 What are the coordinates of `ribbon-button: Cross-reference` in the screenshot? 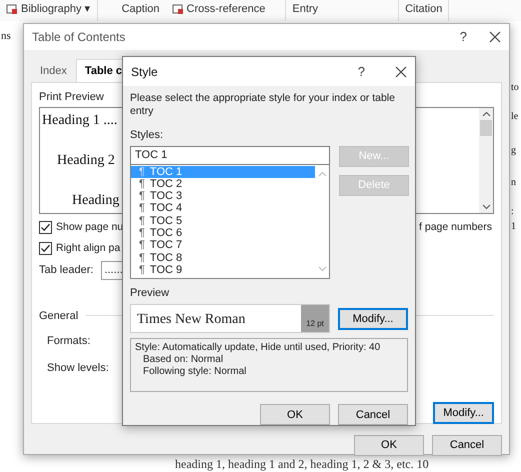 It's located at (226, 9).